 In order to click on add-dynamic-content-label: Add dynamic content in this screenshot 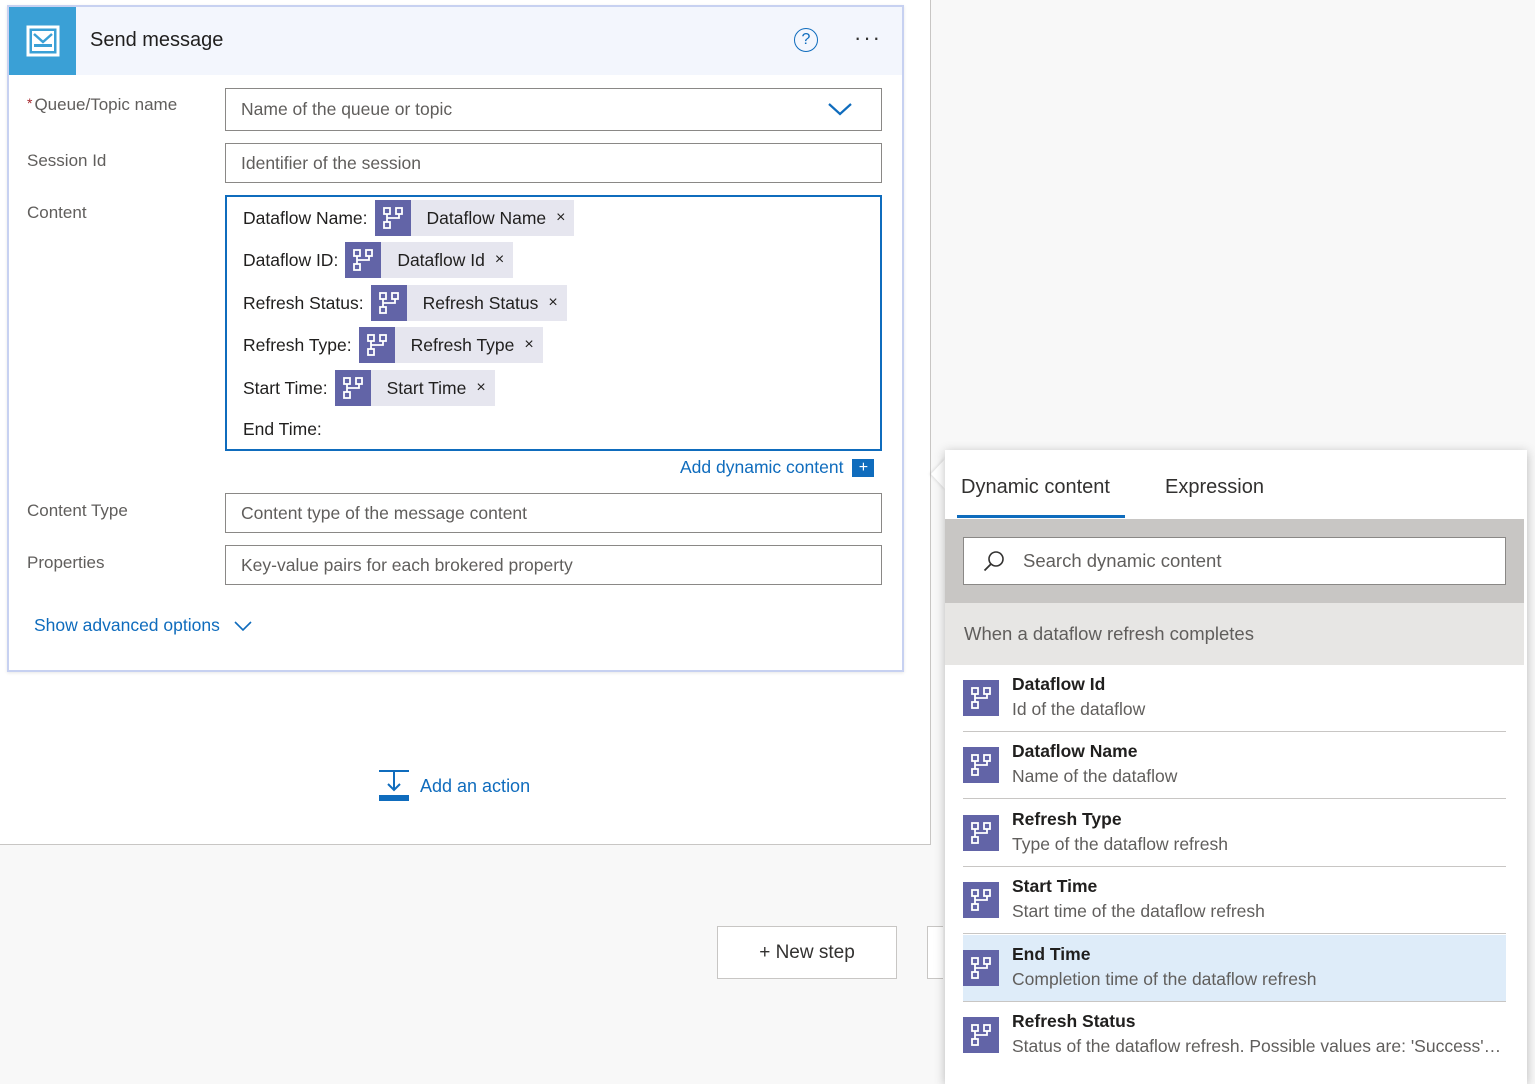, I will do `click(762, 467)`.